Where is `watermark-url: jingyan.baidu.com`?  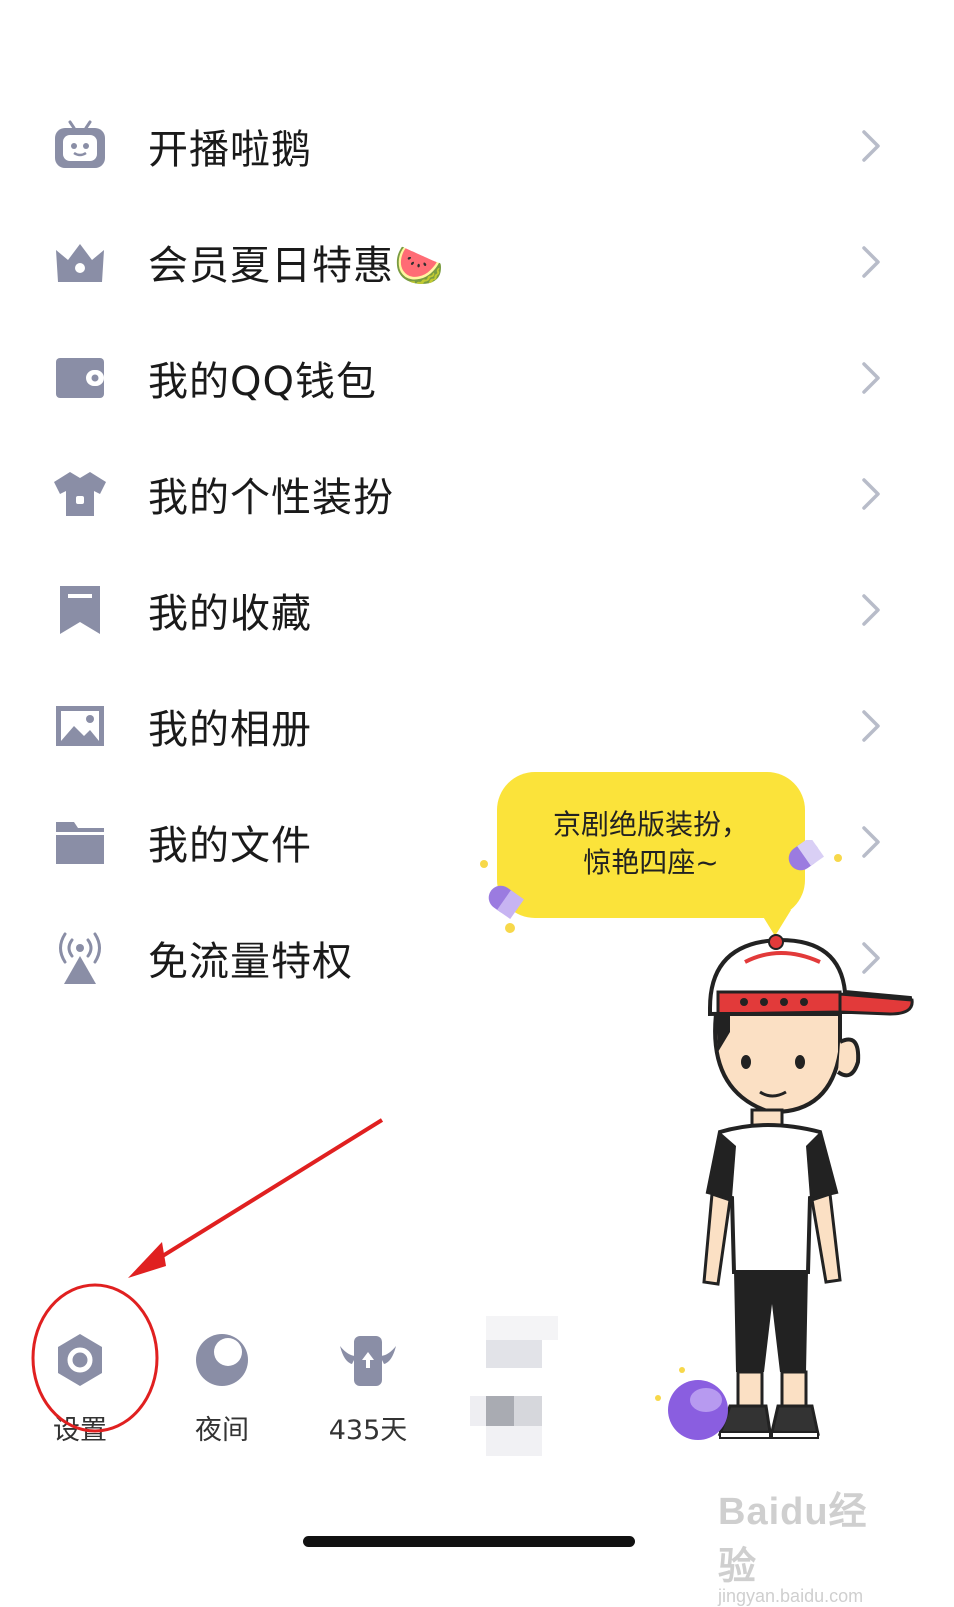 watermark-url: jingyan.baidu.com is located at coordinates (791, 1596).